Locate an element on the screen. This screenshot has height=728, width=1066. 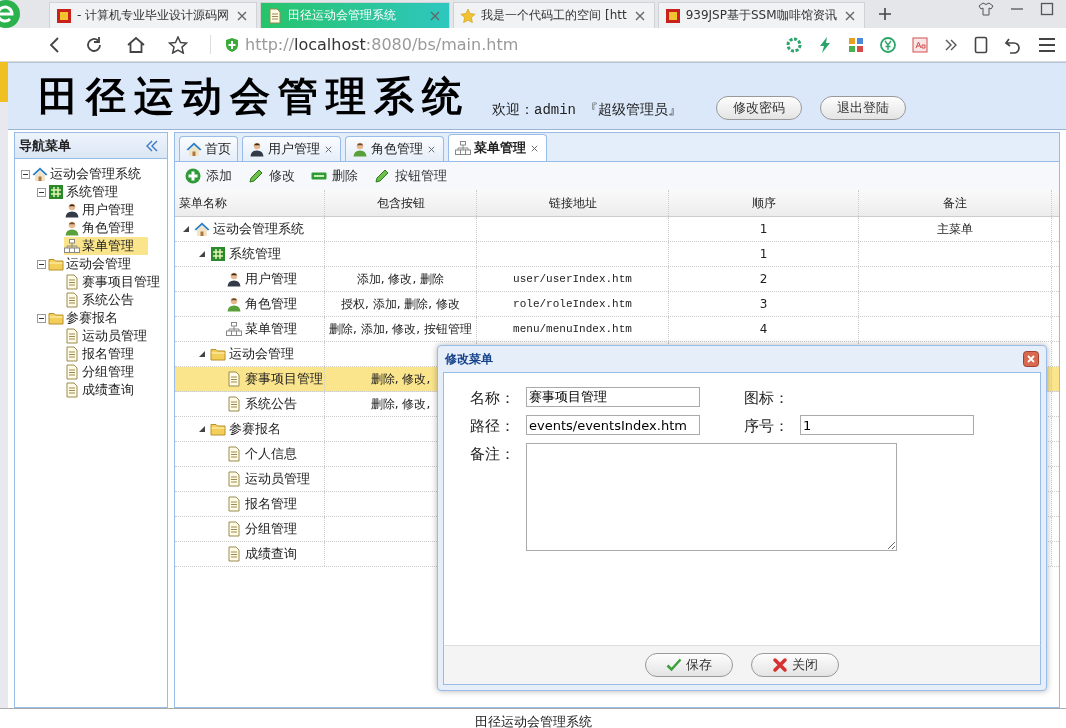
browser-tab: 我是一个代码工的空间 [htt is located at coordinates (554, 15).